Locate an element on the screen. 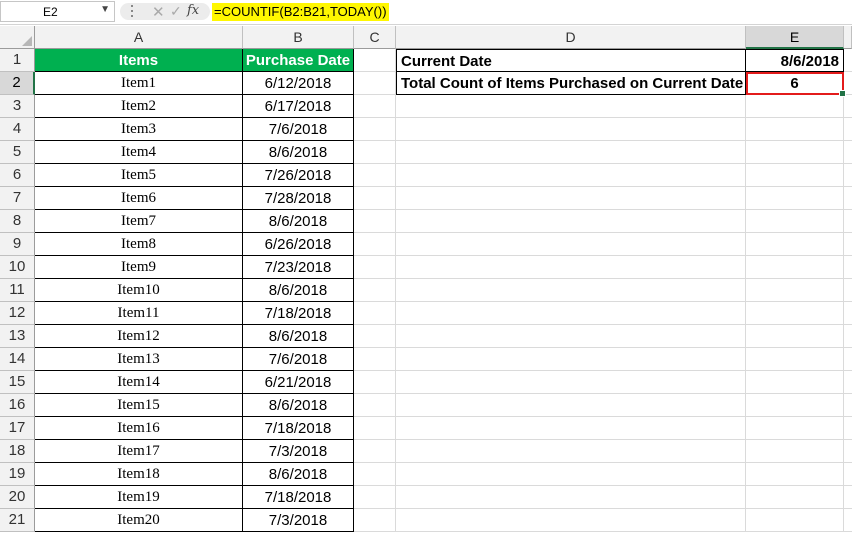 The height and width of the screenshot is (536, 852). item-cell: Item11 is located at coordinates (139, 313).